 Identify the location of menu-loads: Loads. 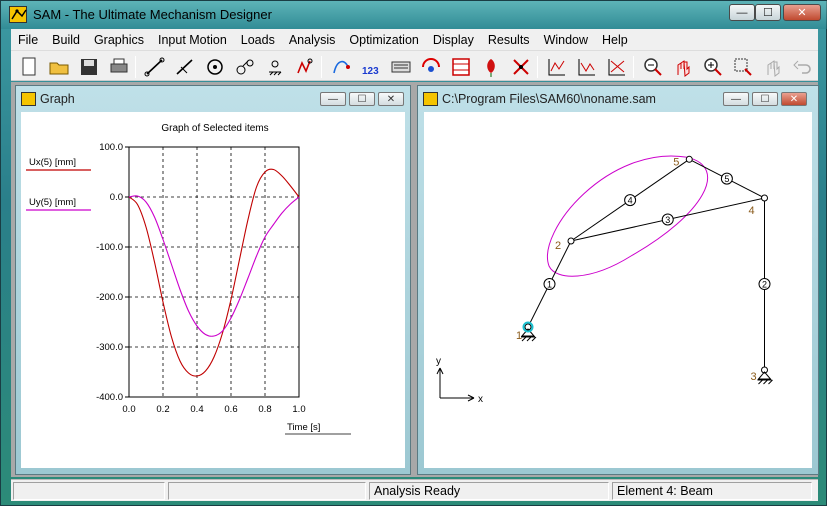
(258, 40).